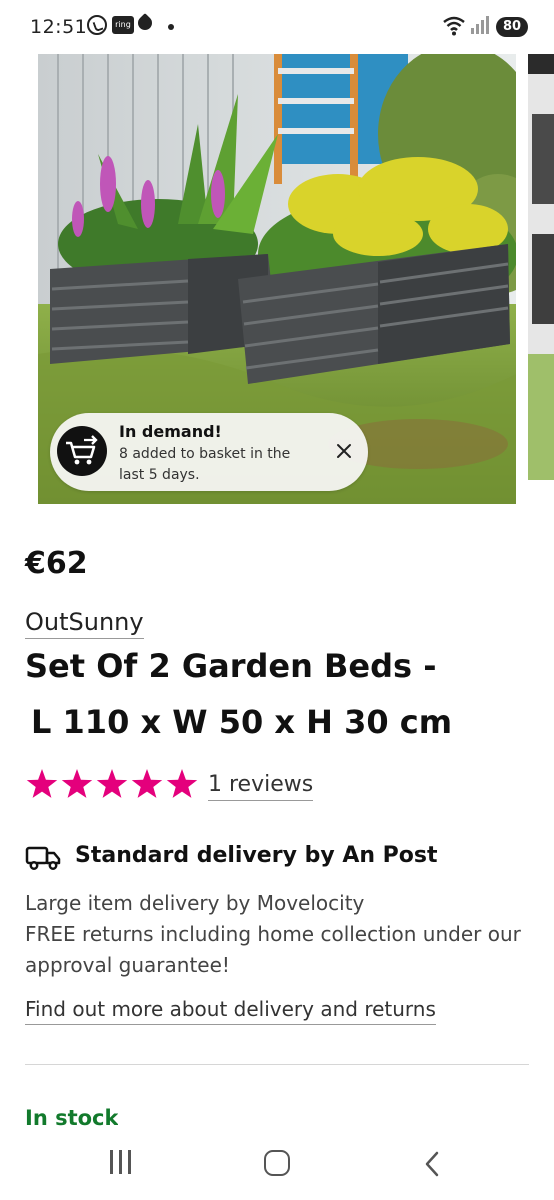 The image size is (554, 1200). What do you see at coordinates (72, 1117) in the screenshot?
I see `stock-status: In stock` at bounding box center [72, 1117].